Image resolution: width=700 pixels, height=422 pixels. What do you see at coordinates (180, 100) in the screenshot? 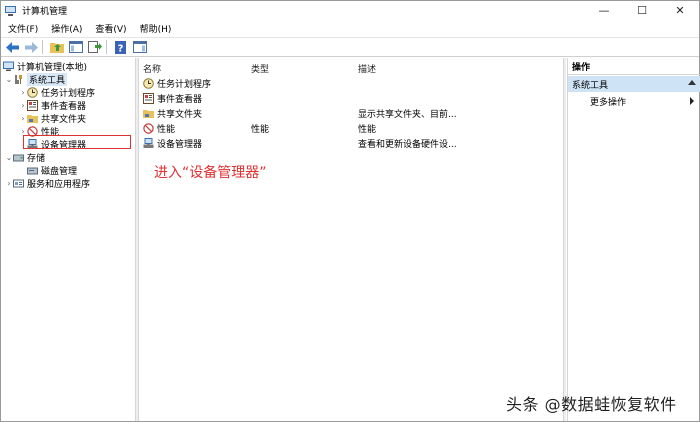
I see `list-item-name: 事件查看器` at bounding box center [180, 100].